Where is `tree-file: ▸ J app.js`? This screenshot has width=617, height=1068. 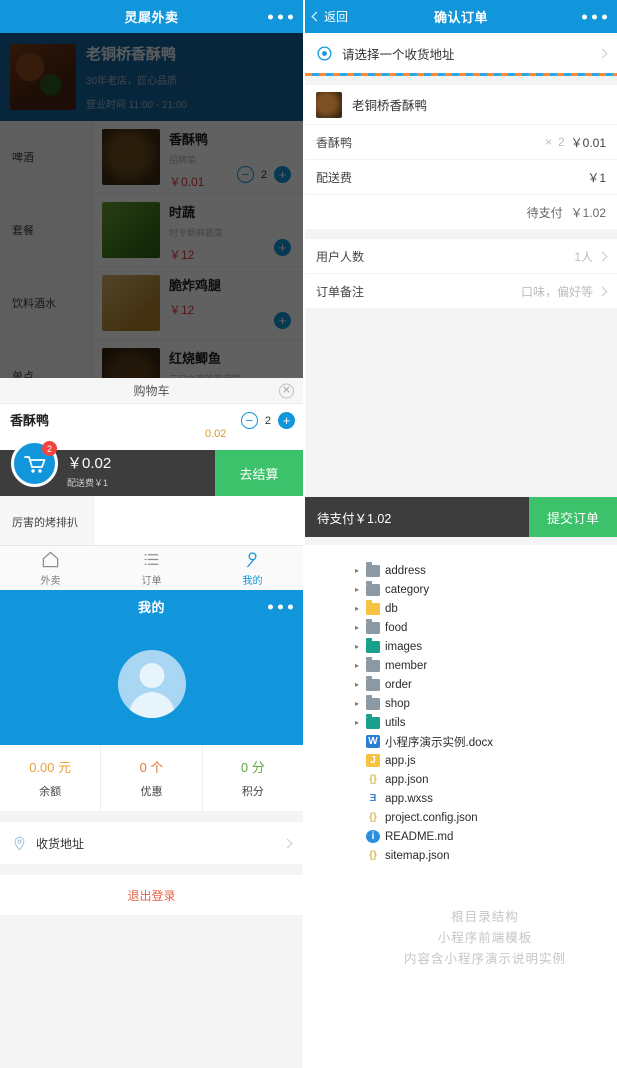
tree-file: ▸ J app.js is located at coordinates (485, 760).